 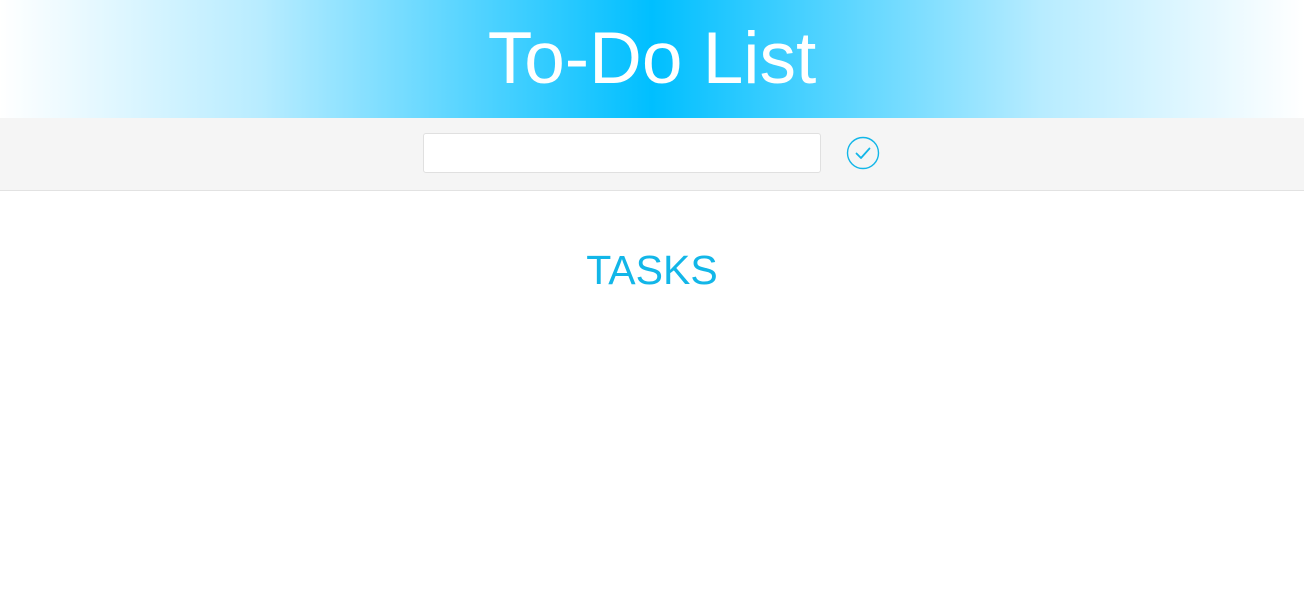 I want to click on task-input, so click(x=622, y=153).